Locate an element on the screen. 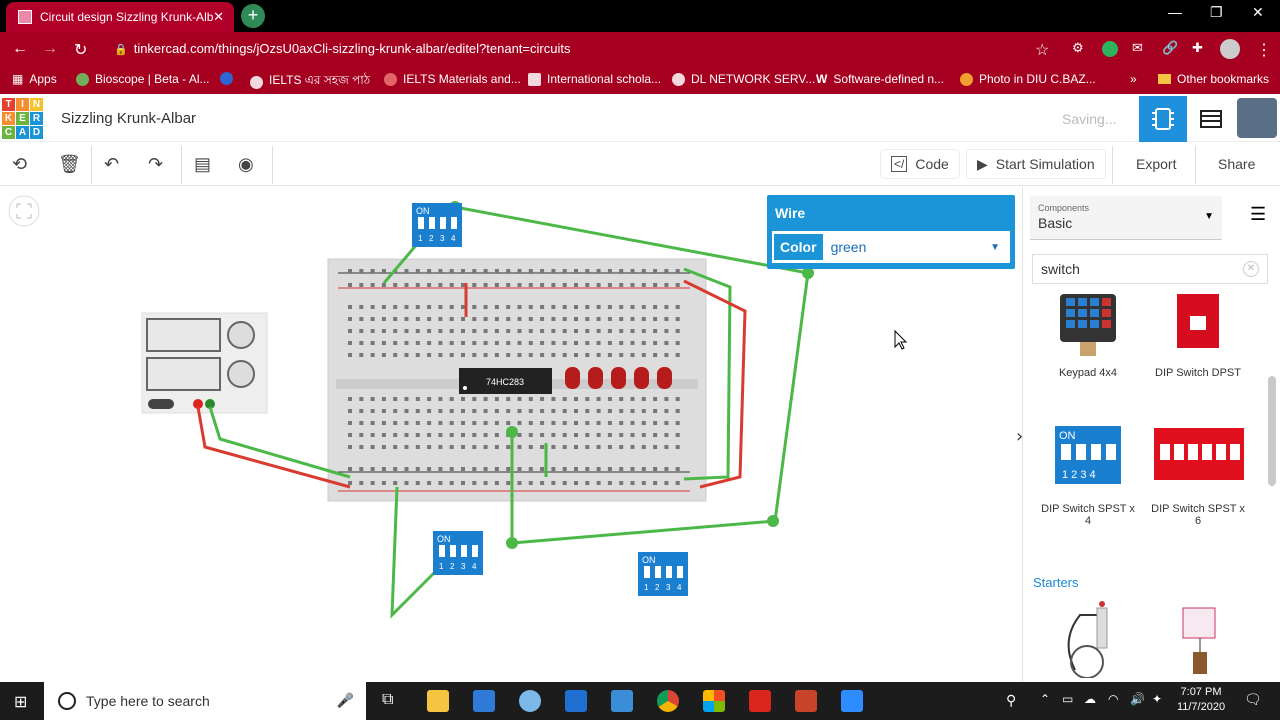 Image resolution: width=1280 pixels, height=720 pixels. dip-spst-6-icon is located at coordinates (1199, 454).